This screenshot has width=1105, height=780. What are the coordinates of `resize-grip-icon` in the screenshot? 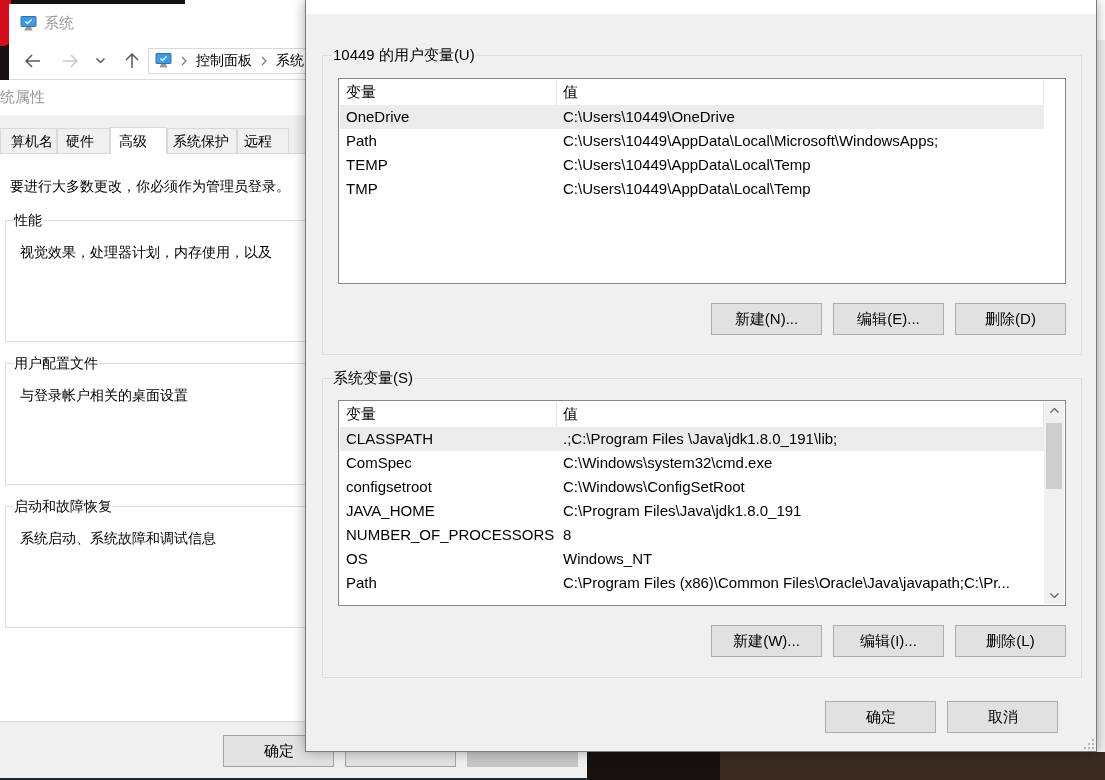 It's located at (1089, 744).